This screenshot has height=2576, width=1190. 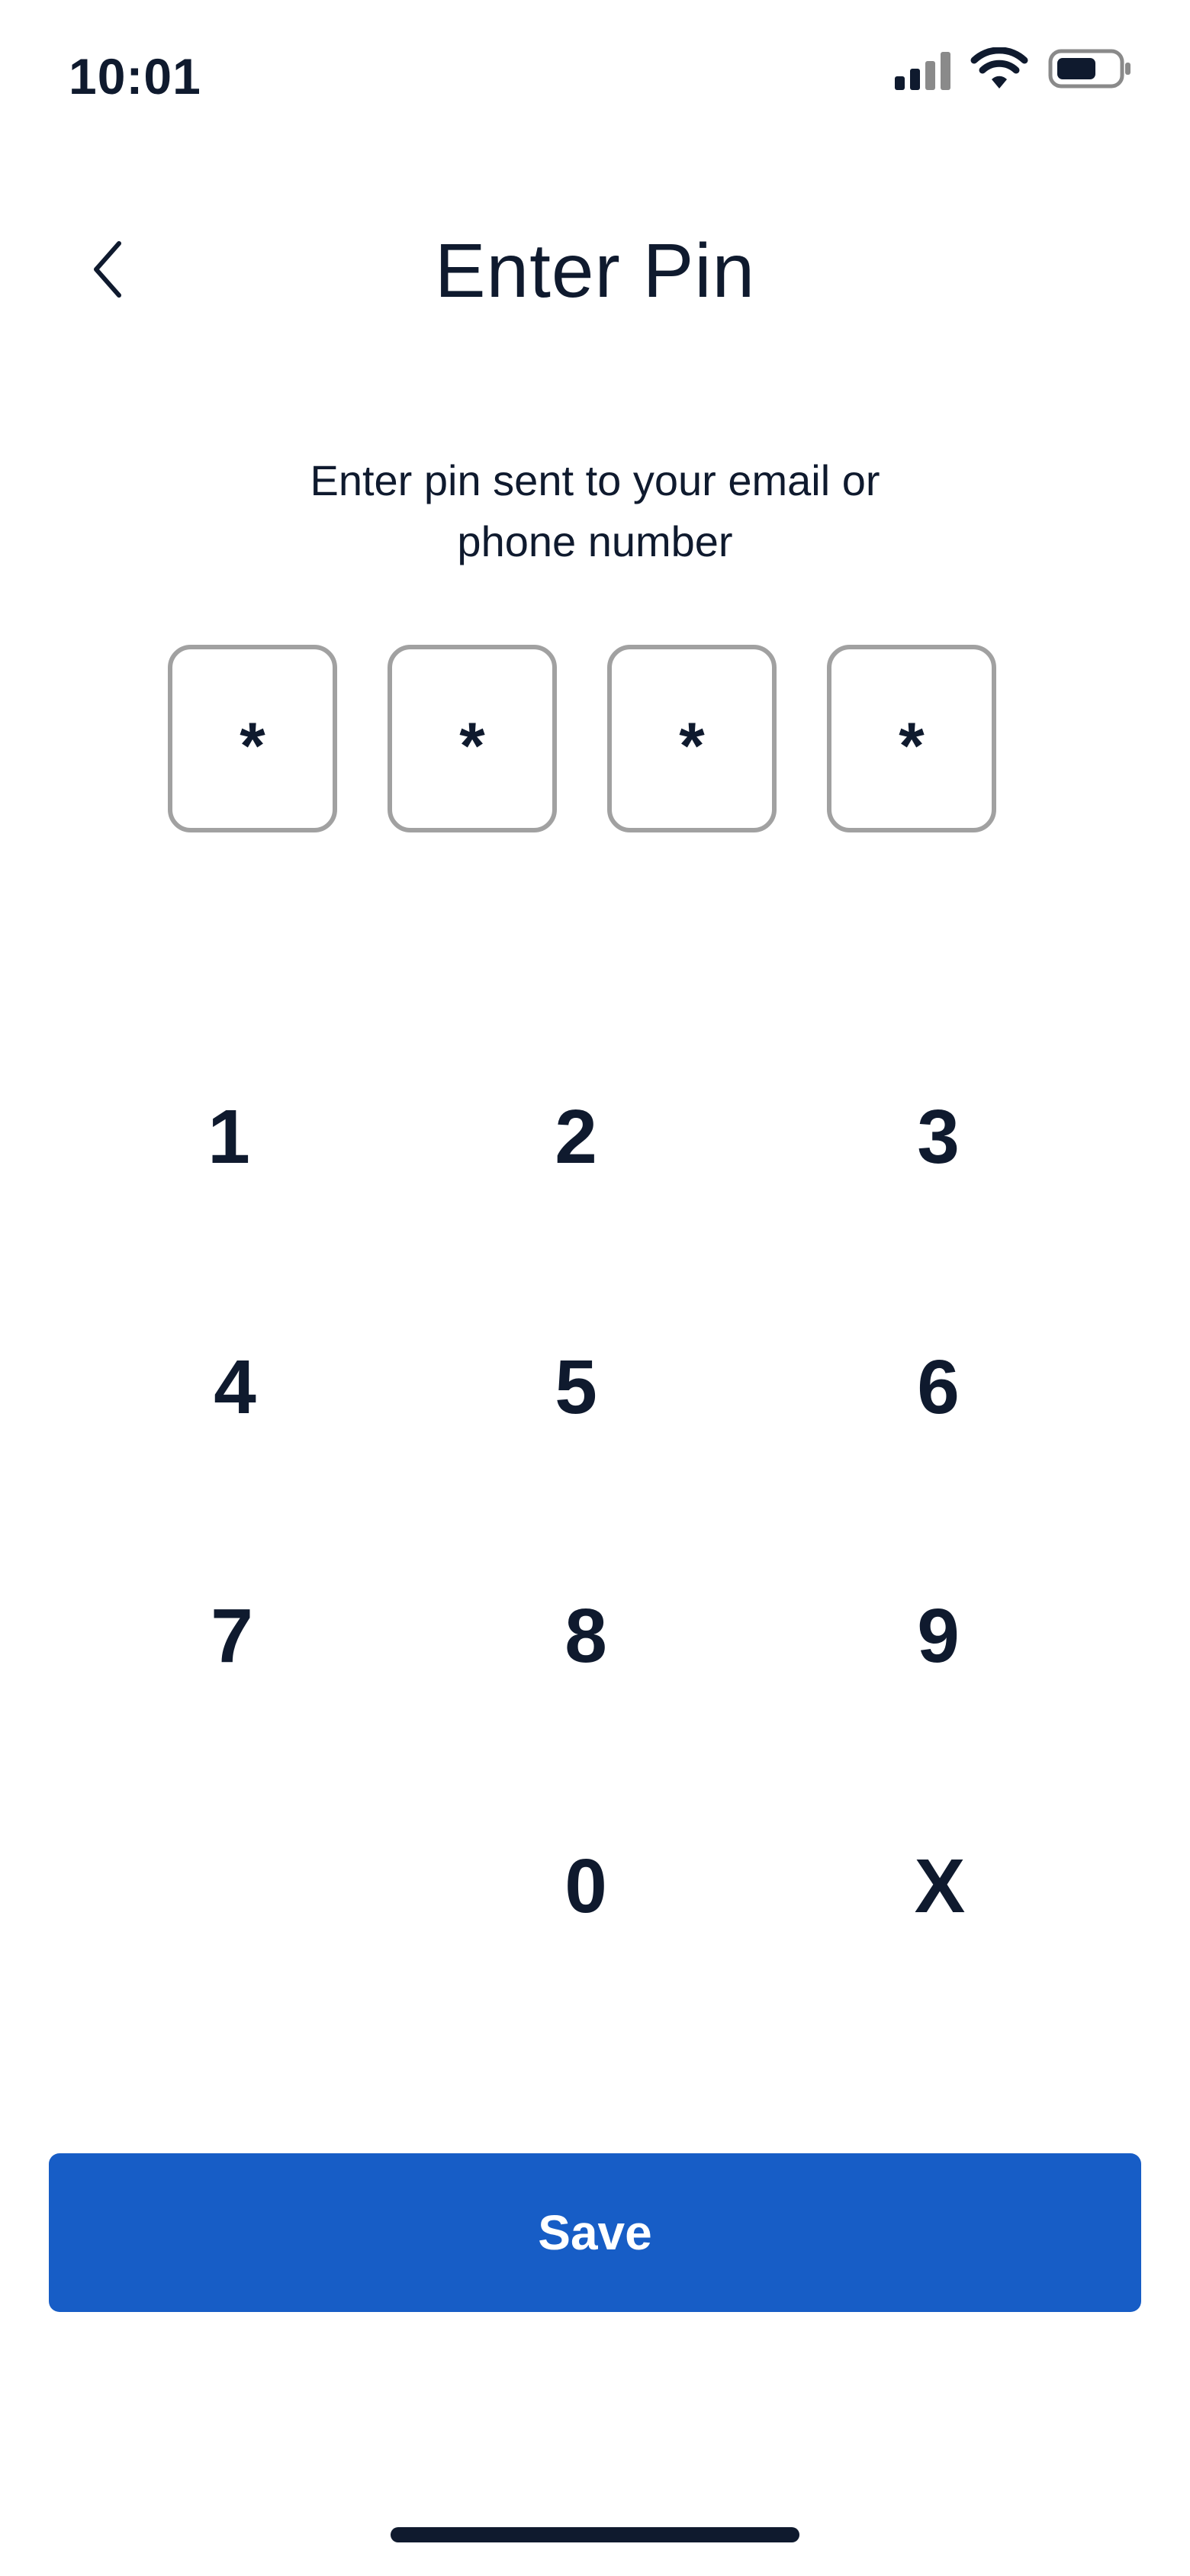 I want to click on pin-input-group: * * * *, so click(x=582, y=738).